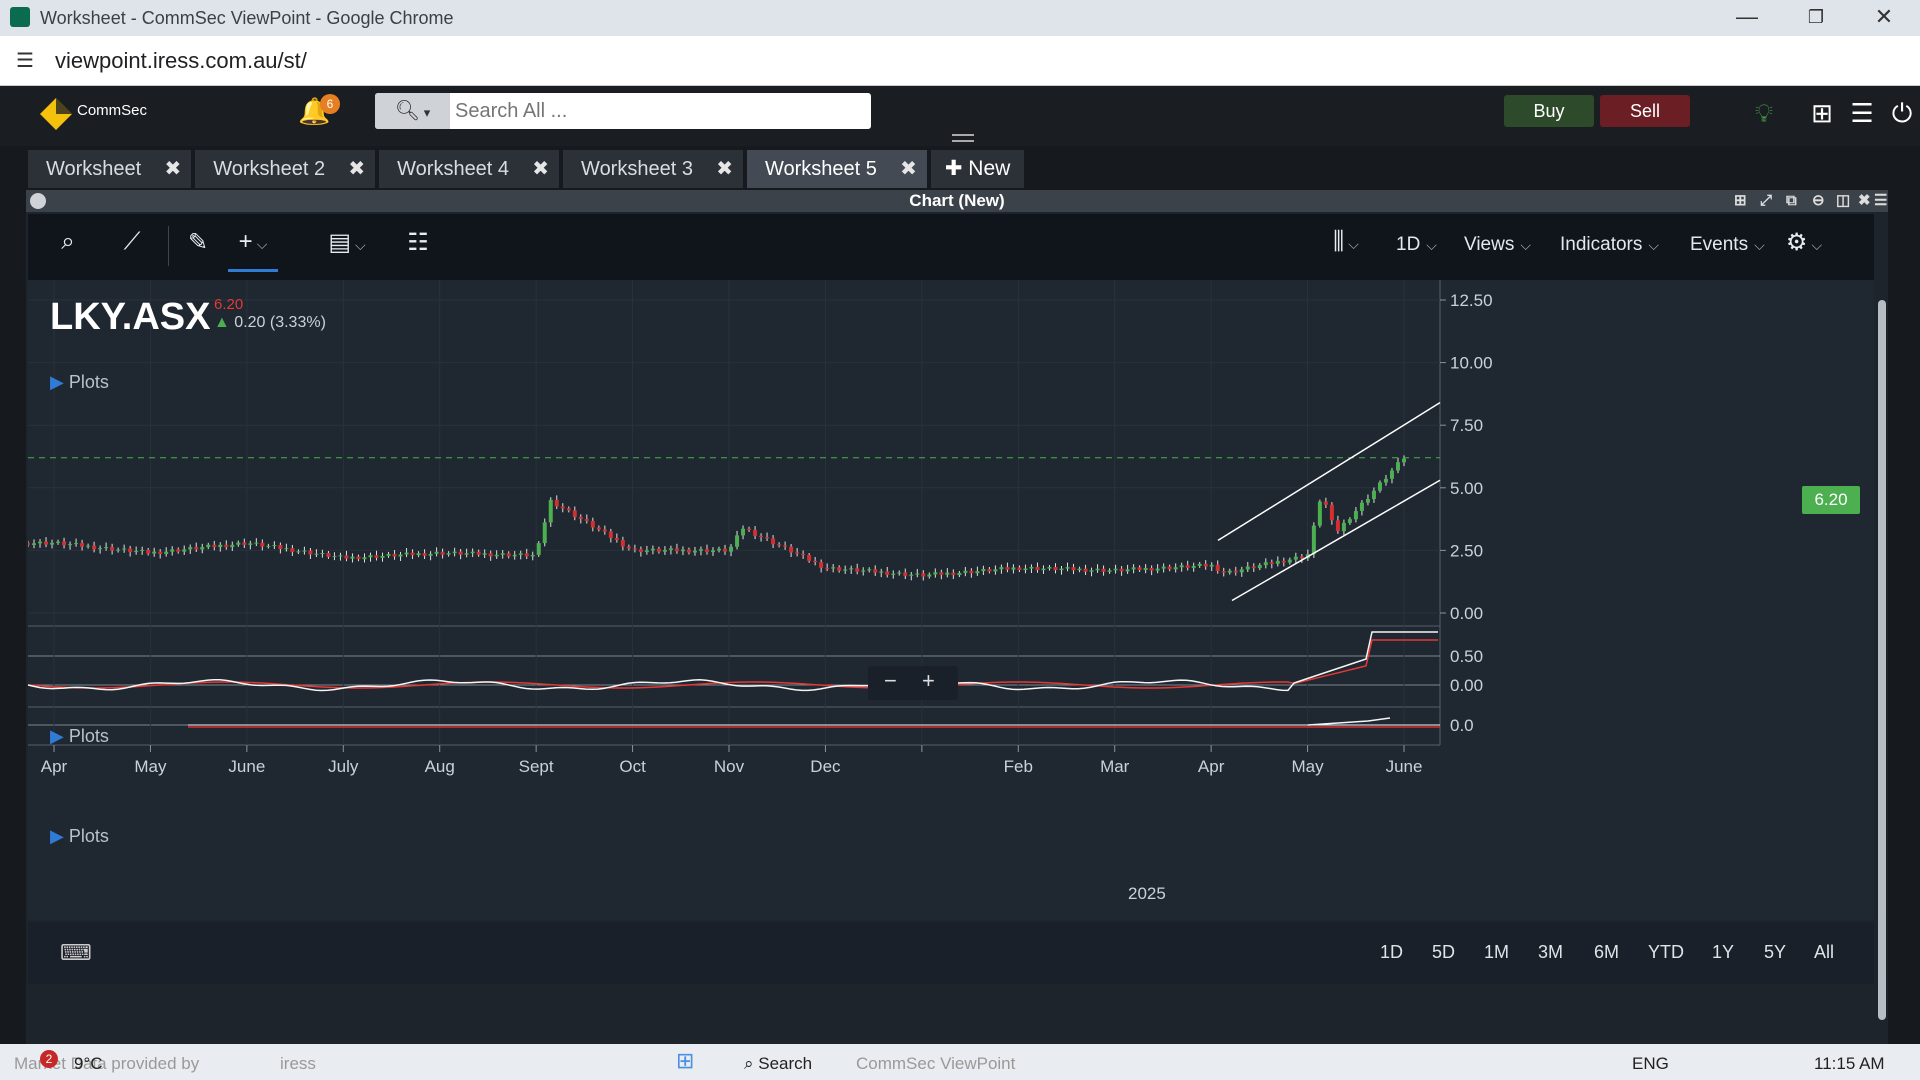 The height and width of the screenshot is (1080, 1920). What do you see at coordinates (1416, 245) in the screenshot?
I see `interval-selector: 1D ⌵` at bounding box center [1416, 245].